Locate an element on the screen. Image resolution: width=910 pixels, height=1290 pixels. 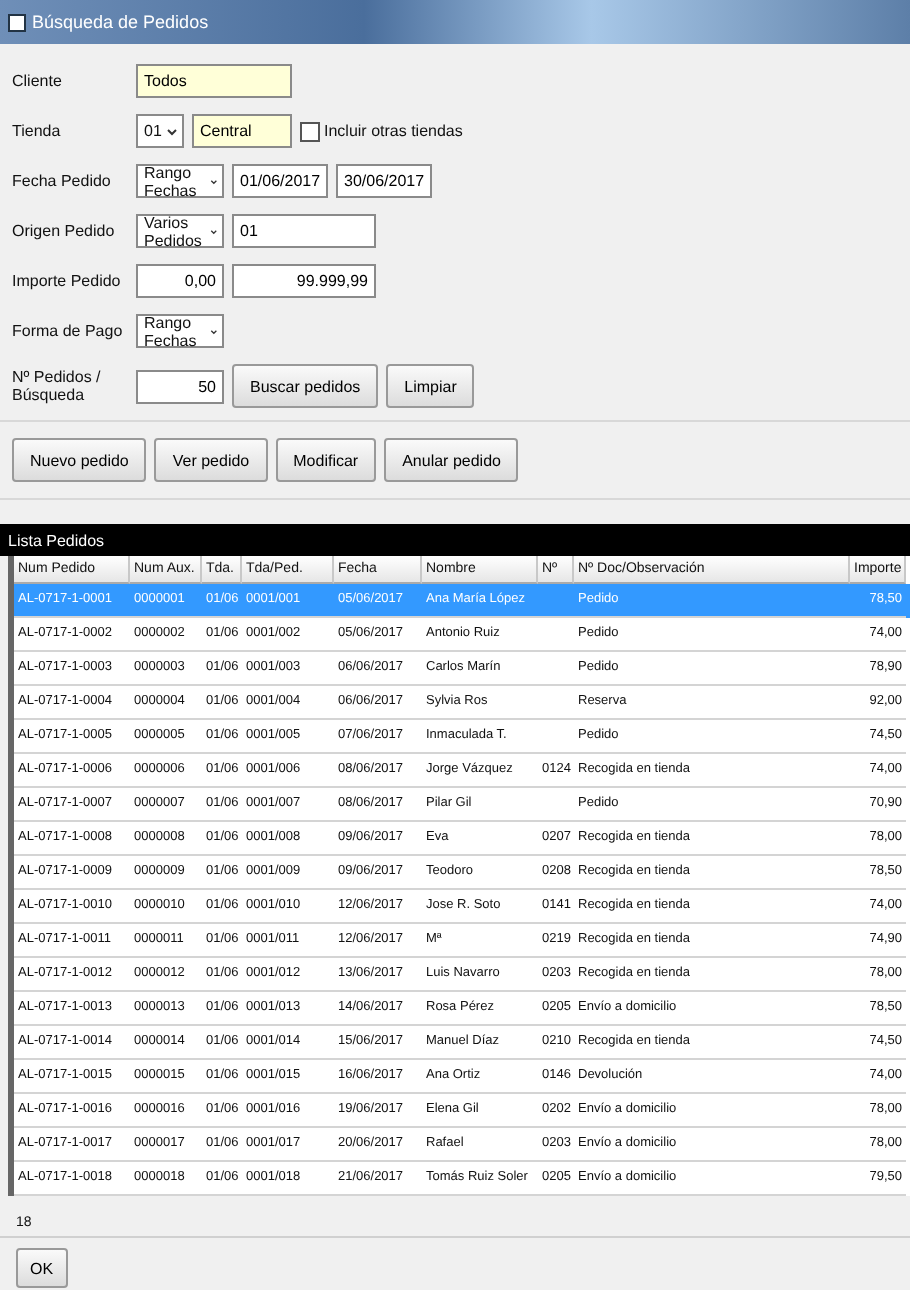
client-field: Todos is located at coordinates (214, 81).